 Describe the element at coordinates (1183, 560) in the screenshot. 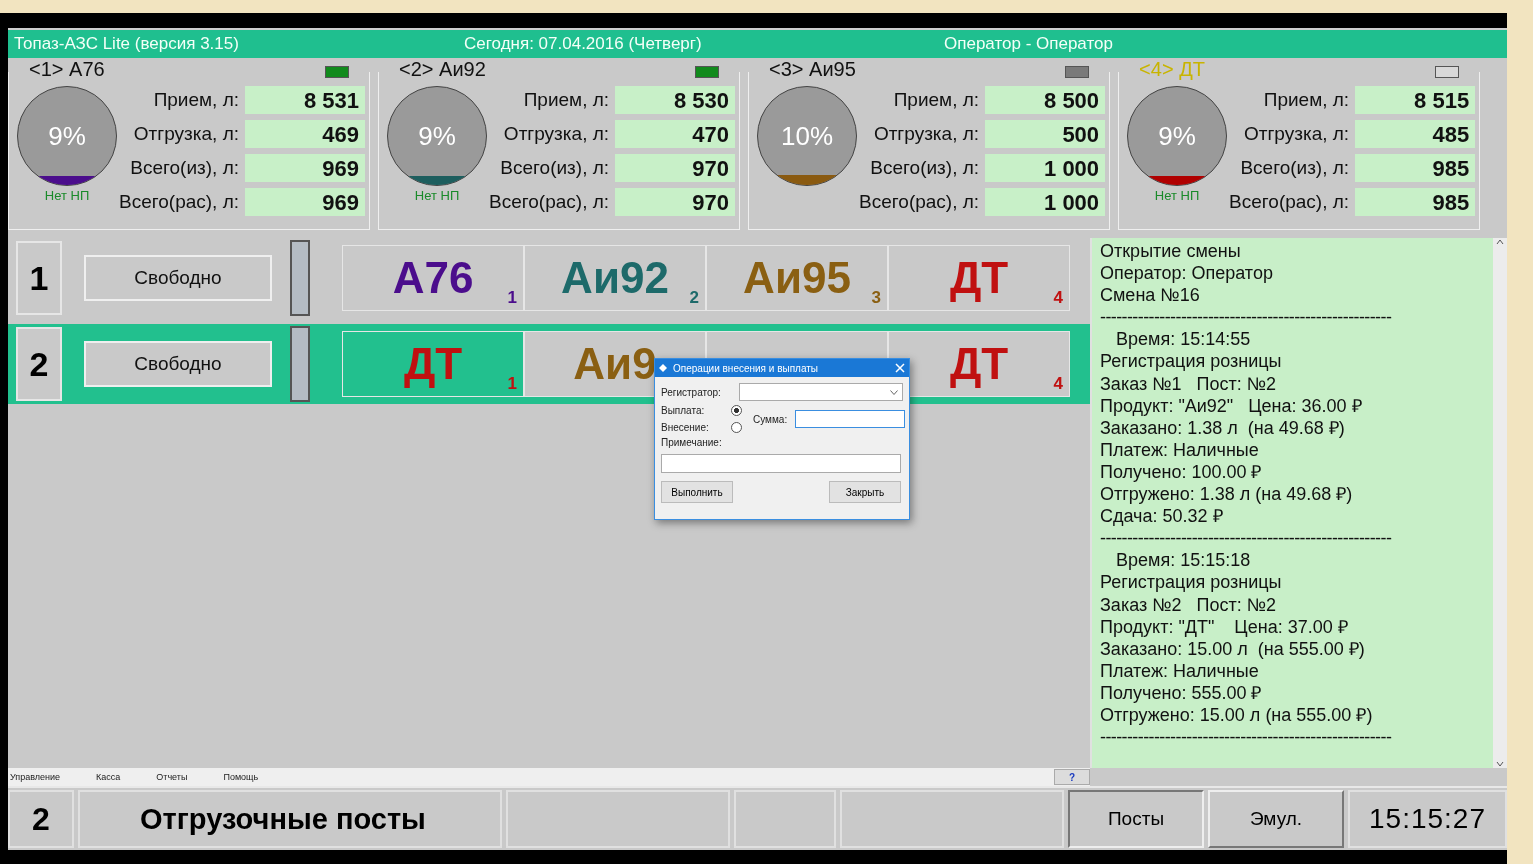

I see `log-line: Время: 15:15:18` at that location.